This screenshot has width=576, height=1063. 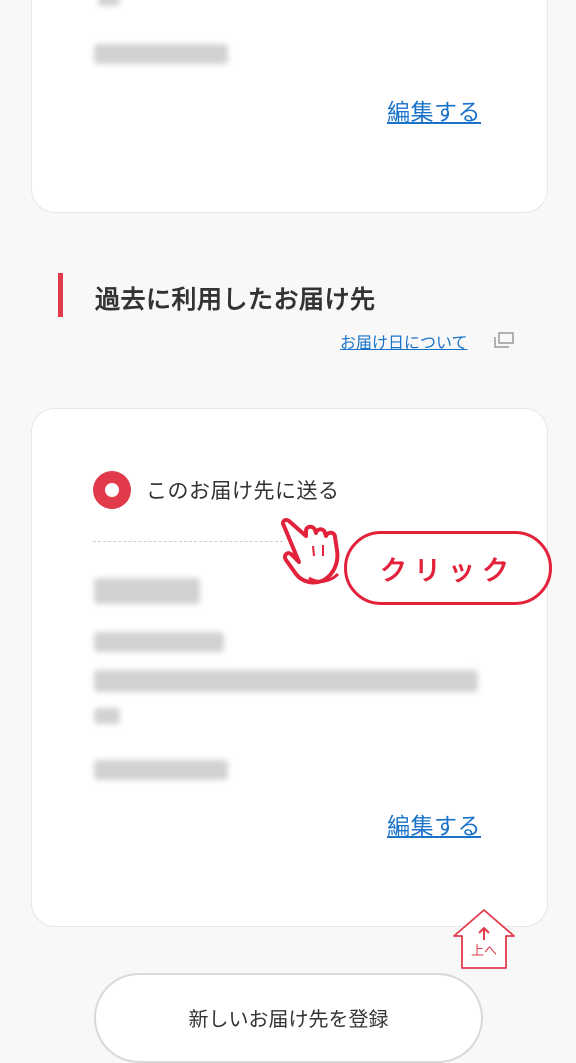 What do you see at coordinates (112, 490) in the screenshot?
I see `radio-selected-icon` at bounding box center [112, 490].